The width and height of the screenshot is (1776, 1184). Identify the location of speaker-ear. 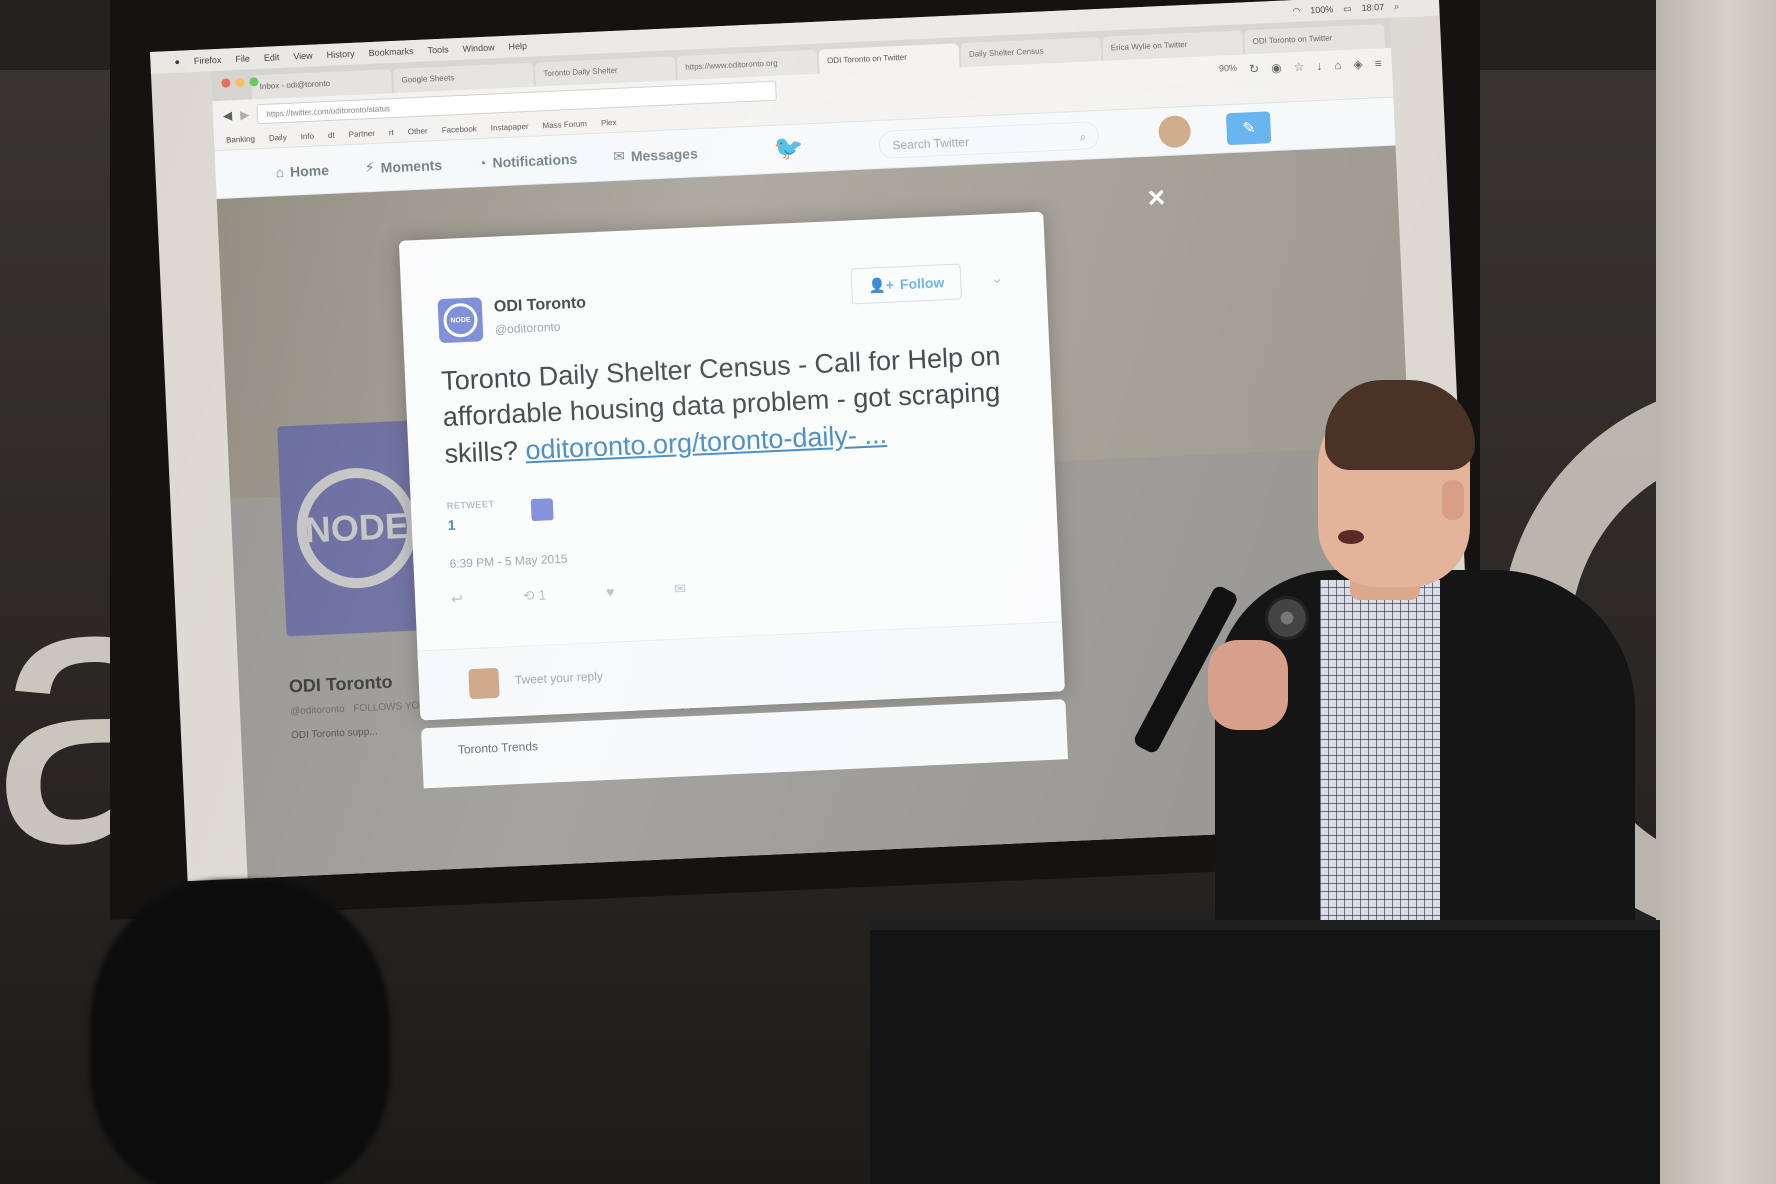
(1453, 500).